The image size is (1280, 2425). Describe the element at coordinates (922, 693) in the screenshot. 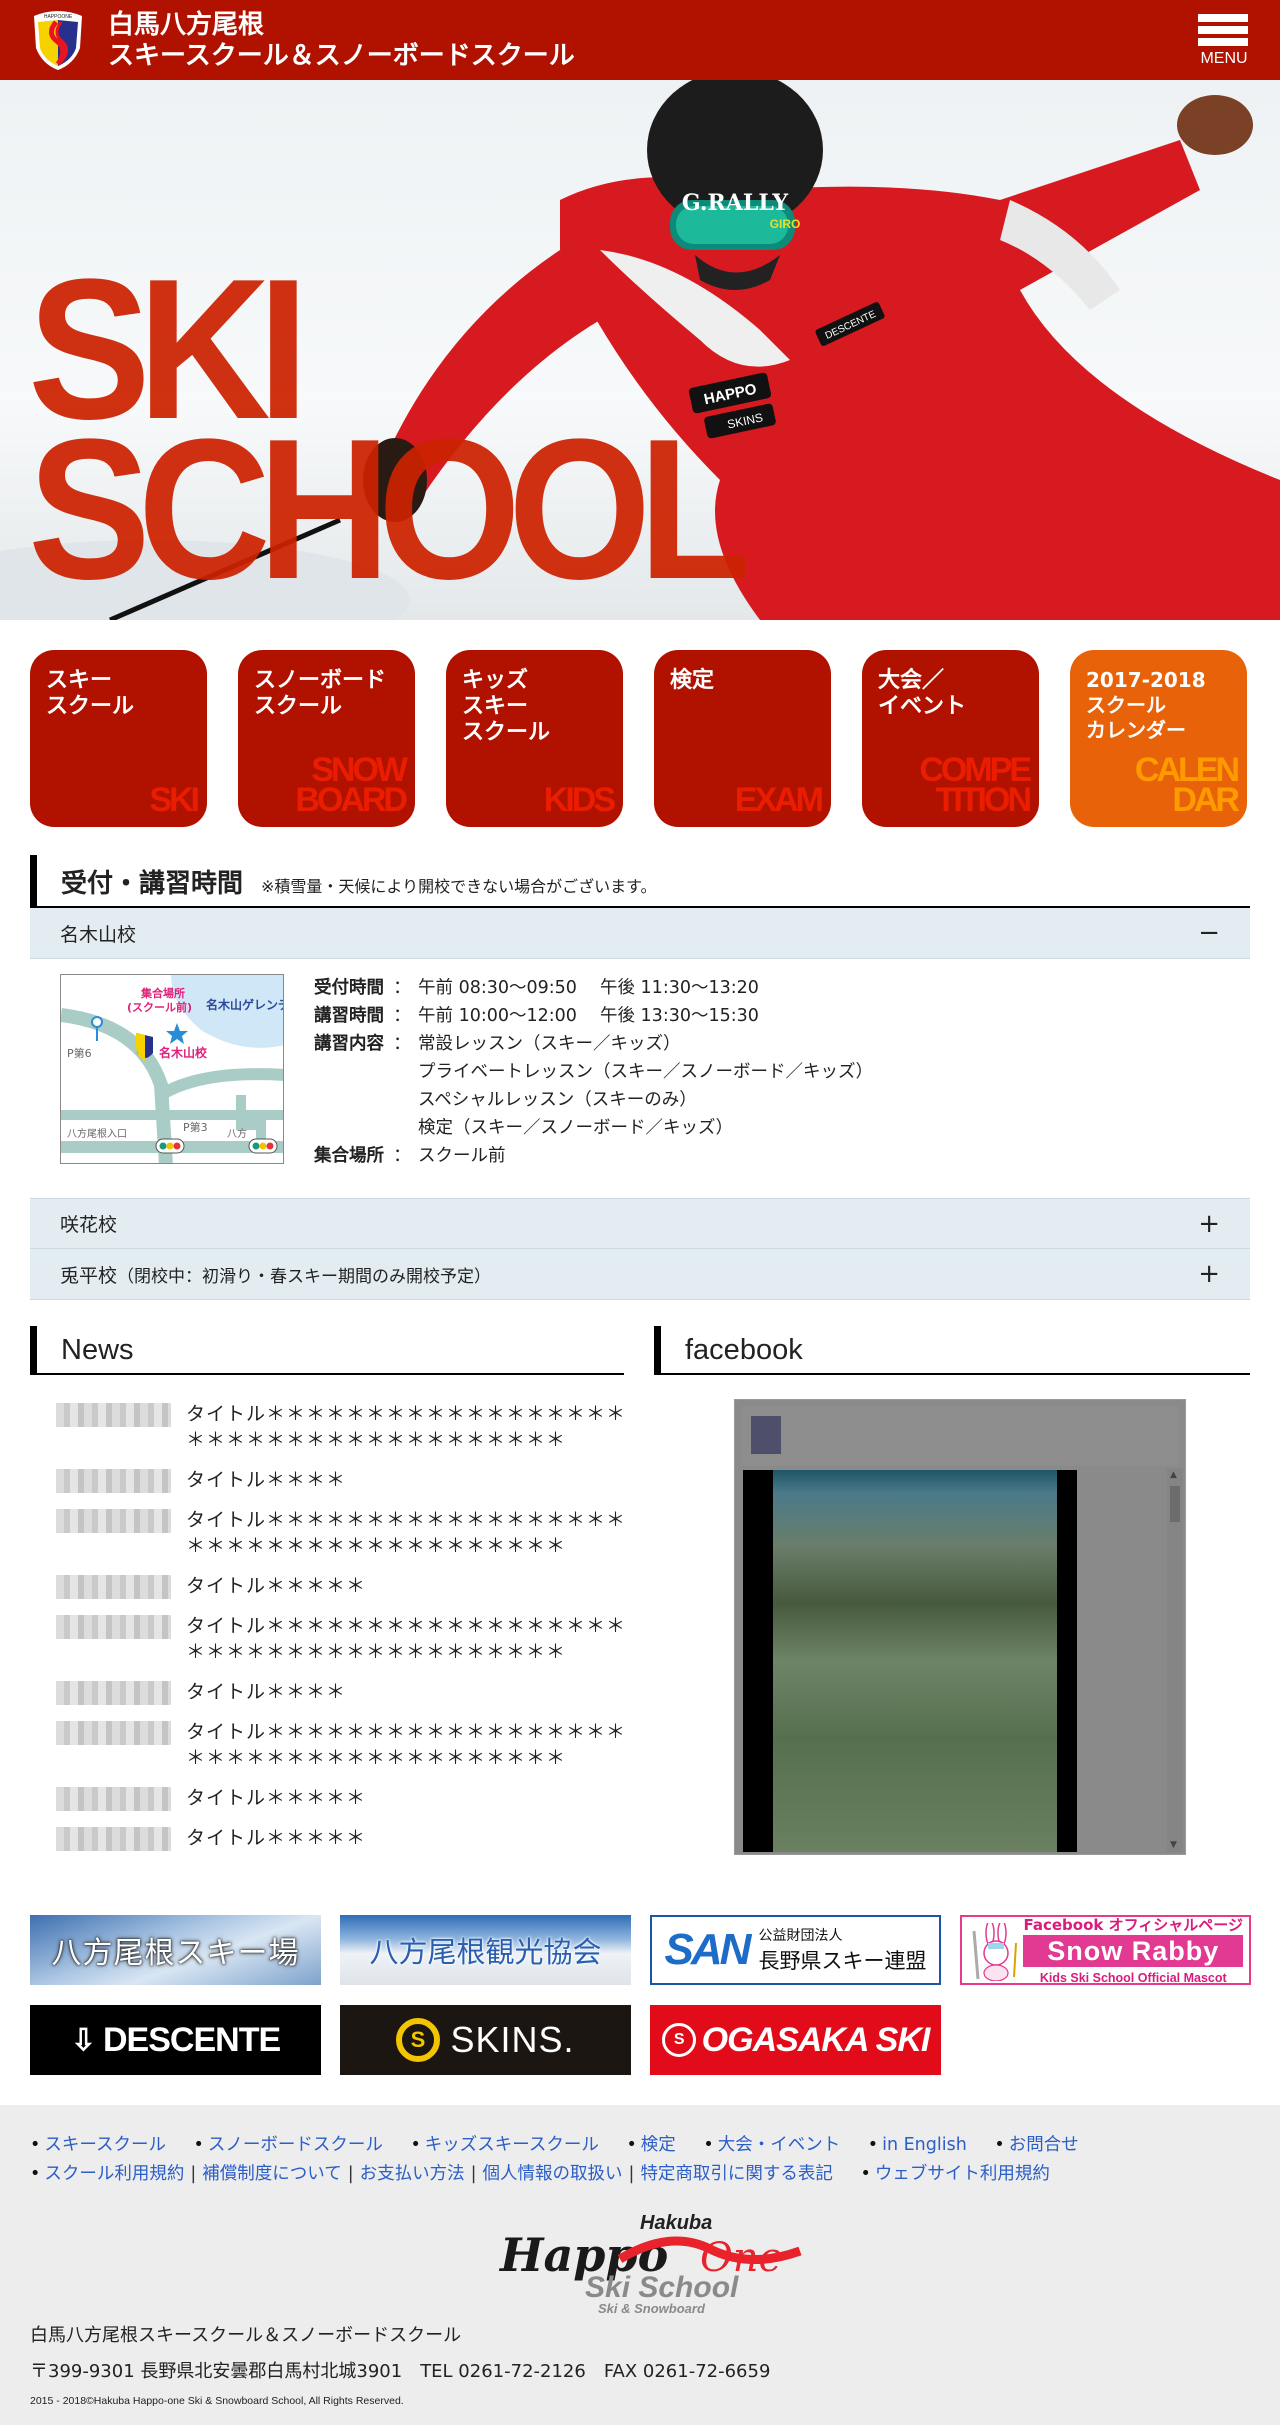

I see `tile-label-jp: 大会／ イベント` at that location.